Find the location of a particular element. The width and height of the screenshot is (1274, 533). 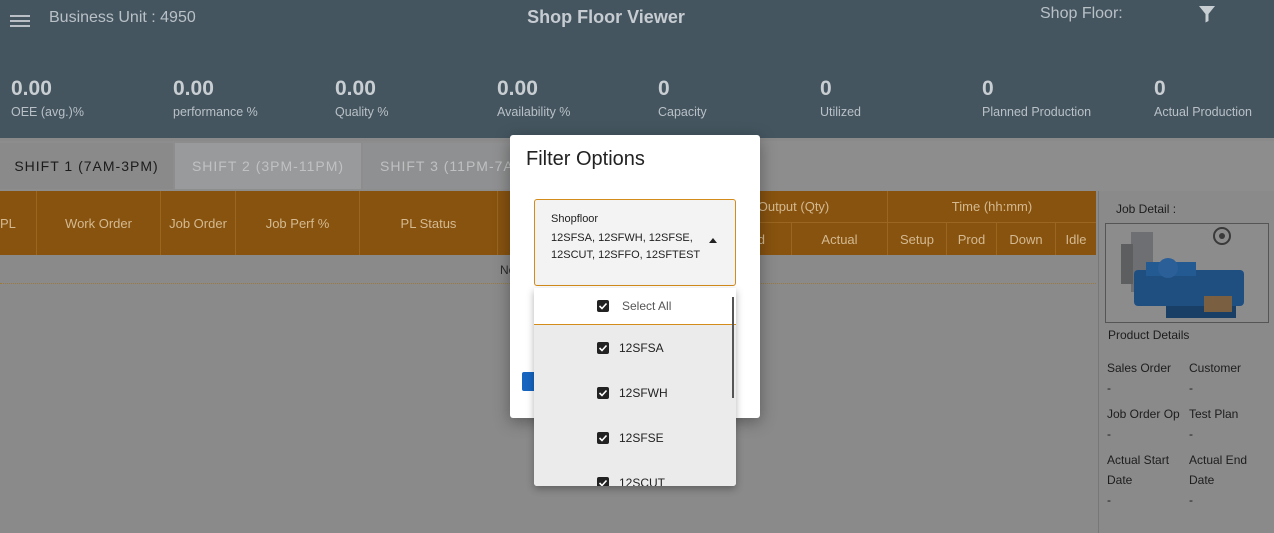

field-actual-end-date: Actual End Date - is located at coordinates (1218, 480).